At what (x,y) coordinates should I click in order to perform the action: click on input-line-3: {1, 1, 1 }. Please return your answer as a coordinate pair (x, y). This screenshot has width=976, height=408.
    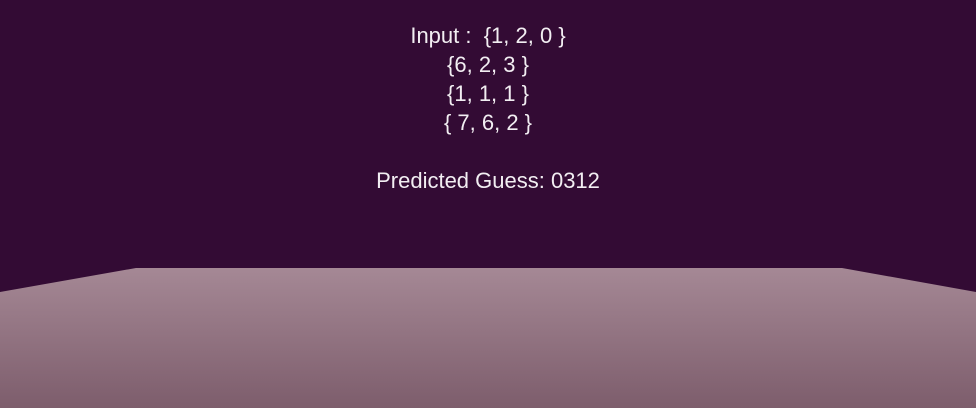
    Looking at the image, I should click on (488, 93).